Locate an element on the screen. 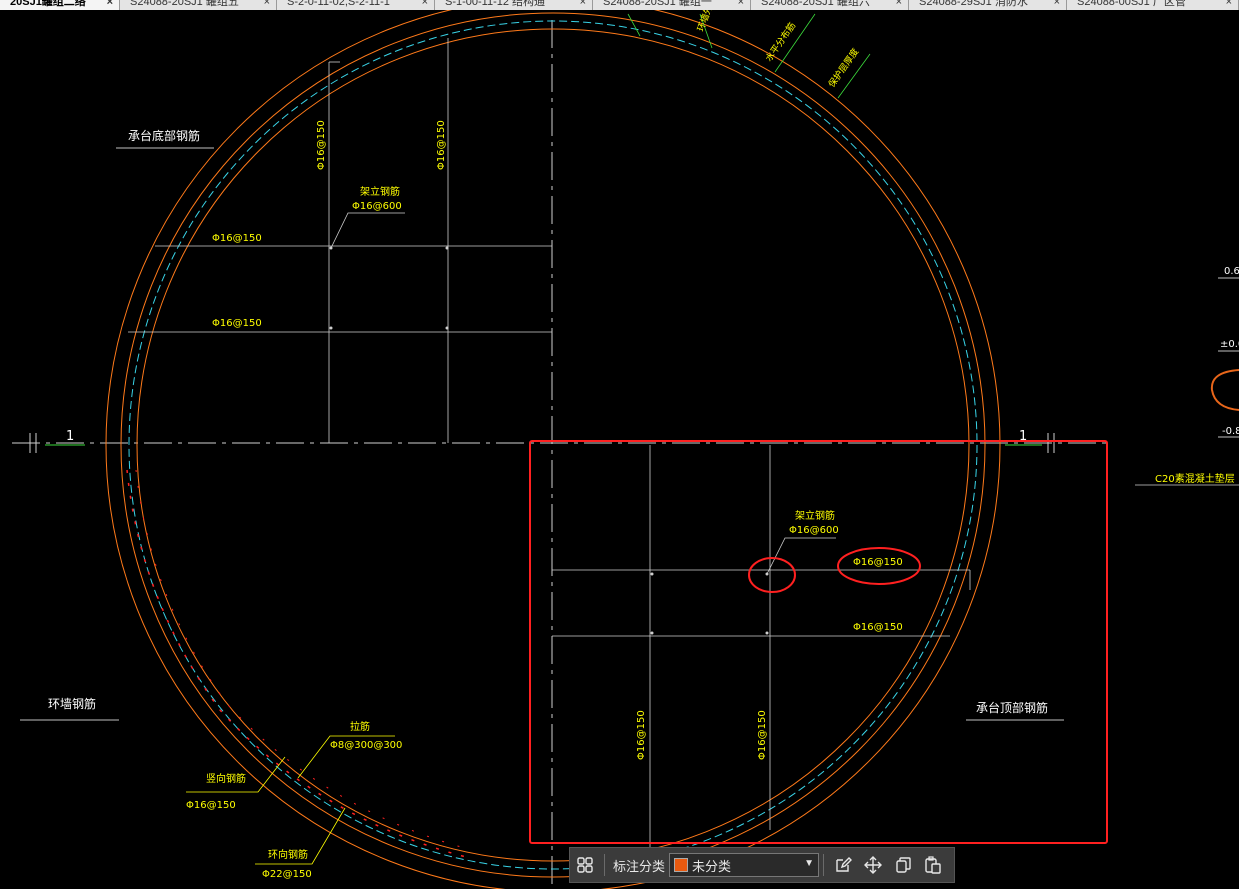 This screenshot has width=1239, height=889. tab-3: S-1-00-11-12 结构通 × is located at coordinates (514, 5).